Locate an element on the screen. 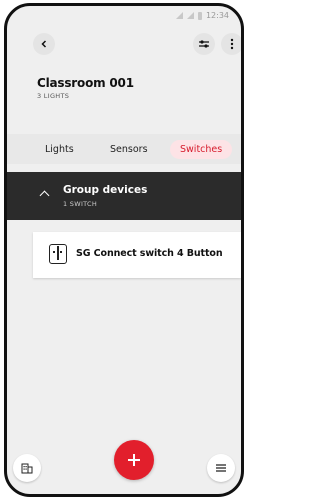 This screenshot has width=320, height=502. bottom-bar is located at coordinates (124, 467).